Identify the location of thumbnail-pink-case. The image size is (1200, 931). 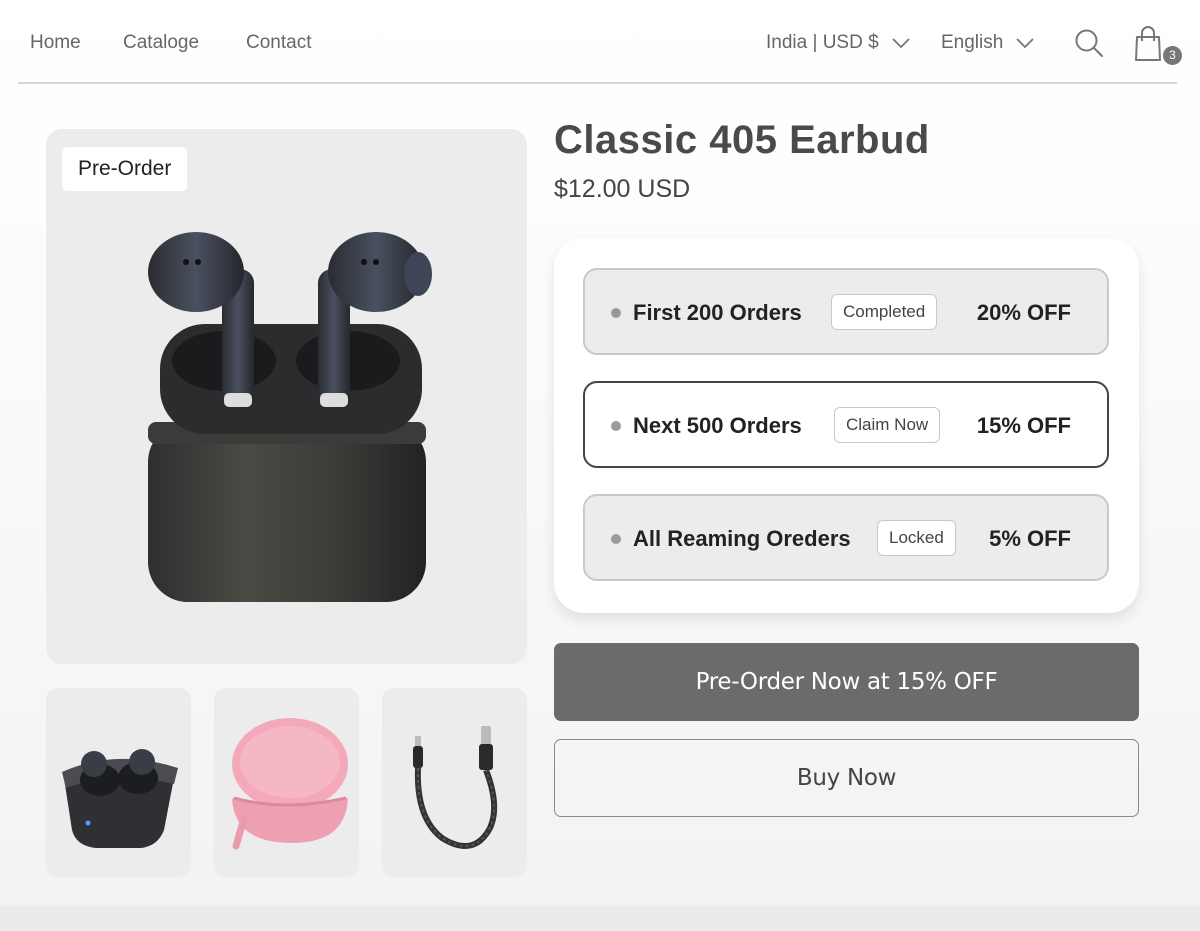
(286, 782).